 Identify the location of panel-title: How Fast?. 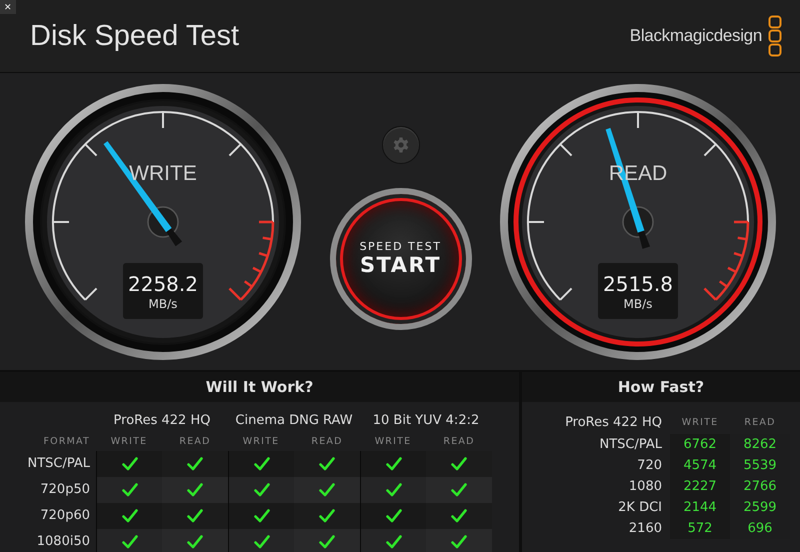
(661, 387).